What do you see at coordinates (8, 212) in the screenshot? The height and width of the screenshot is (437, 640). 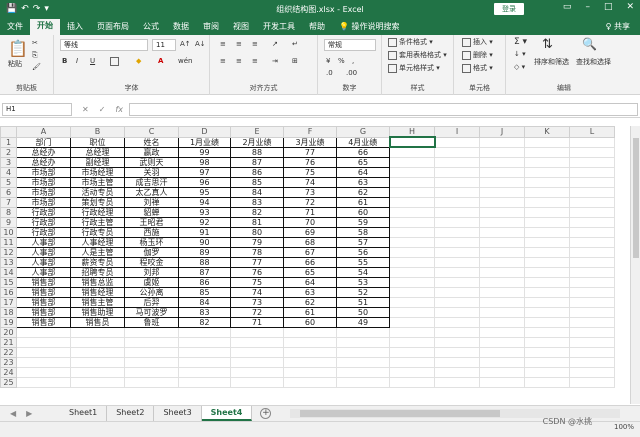 I see `row-header: 8` at bounding box center [8, 212].